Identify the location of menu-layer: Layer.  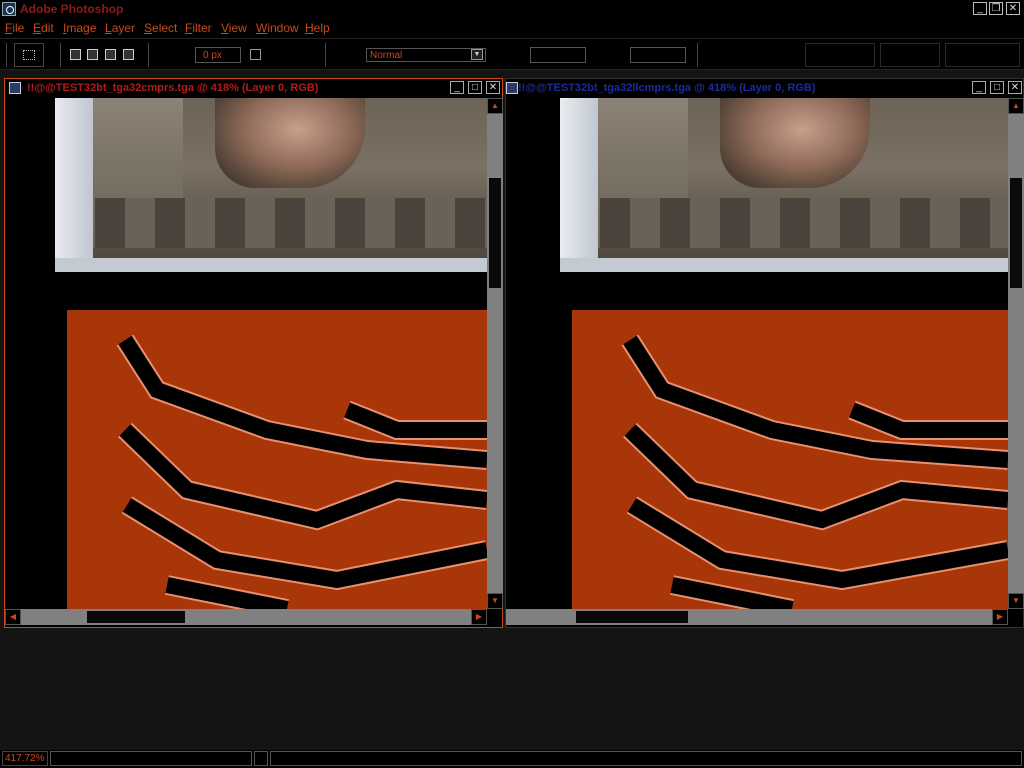
(120, 28).